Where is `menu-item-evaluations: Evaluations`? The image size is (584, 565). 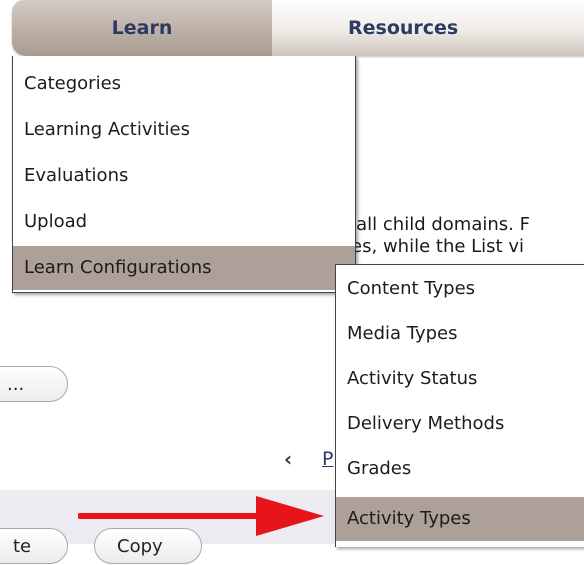 menu-item-evaluations: Evaluations is located at coordinates (184, 176).